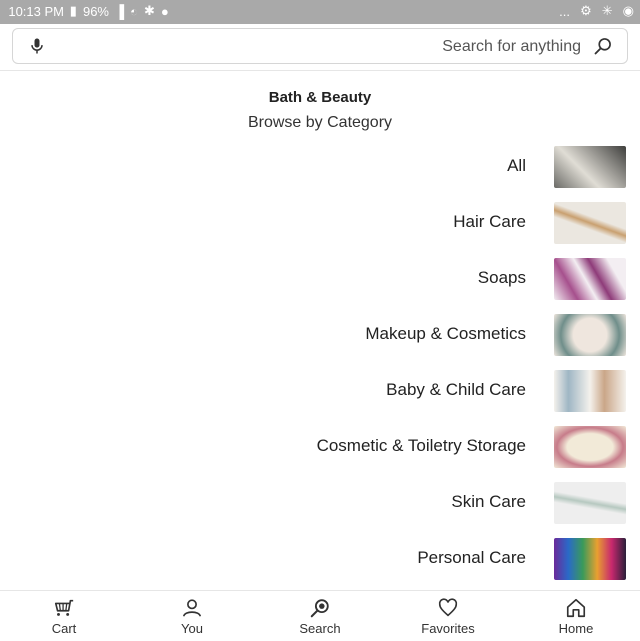 This screenshot has width=640, height=641. What do you see at coordinates (95, 11) in the screenshot?
I see `battery-percent: 96%` at bounding box center [95, 11].